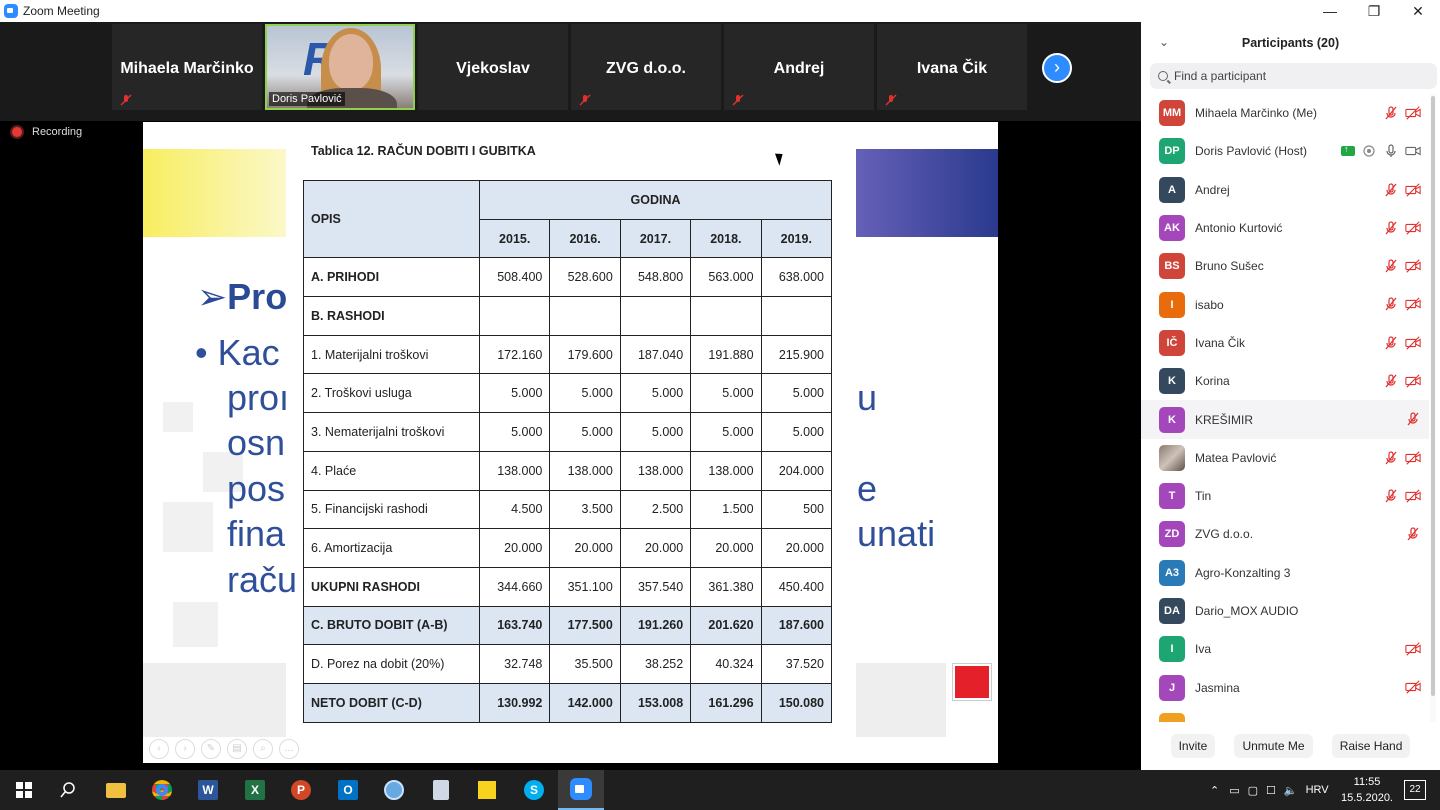  Describe the element at coordinates (1285, 228) in the screenshot. I see `participant-row: AK Antonio Kurtović` at that location.